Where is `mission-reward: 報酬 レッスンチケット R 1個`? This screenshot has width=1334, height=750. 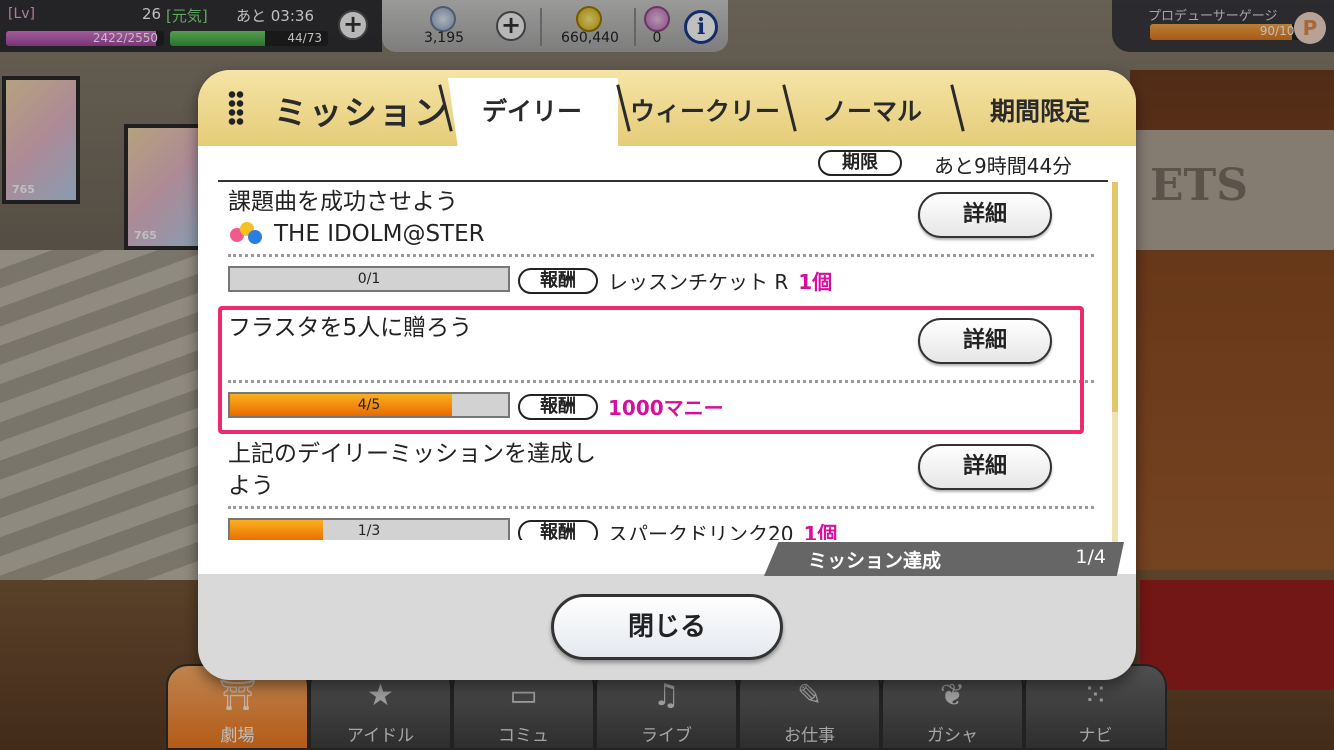
mission-reward: 報酬 レッスンチケット R 1個 is located at coordinates (675, 280).